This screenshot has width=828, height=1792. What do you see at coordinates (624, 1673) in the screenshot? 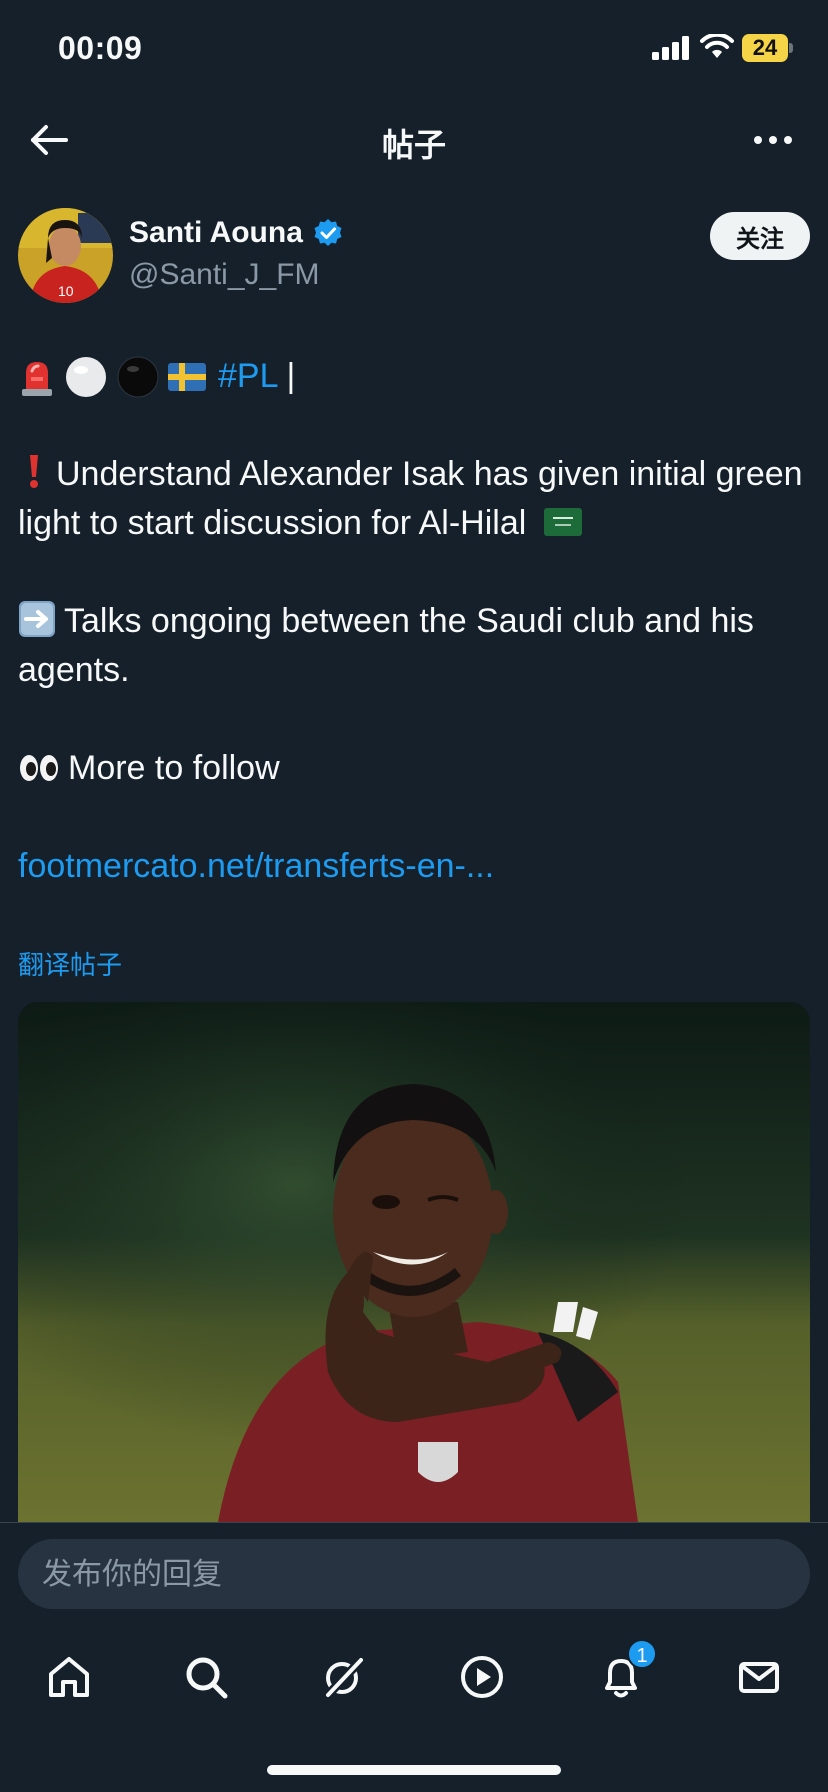
I see `tab-notifications: 1` at bounding box center [624, 1673].